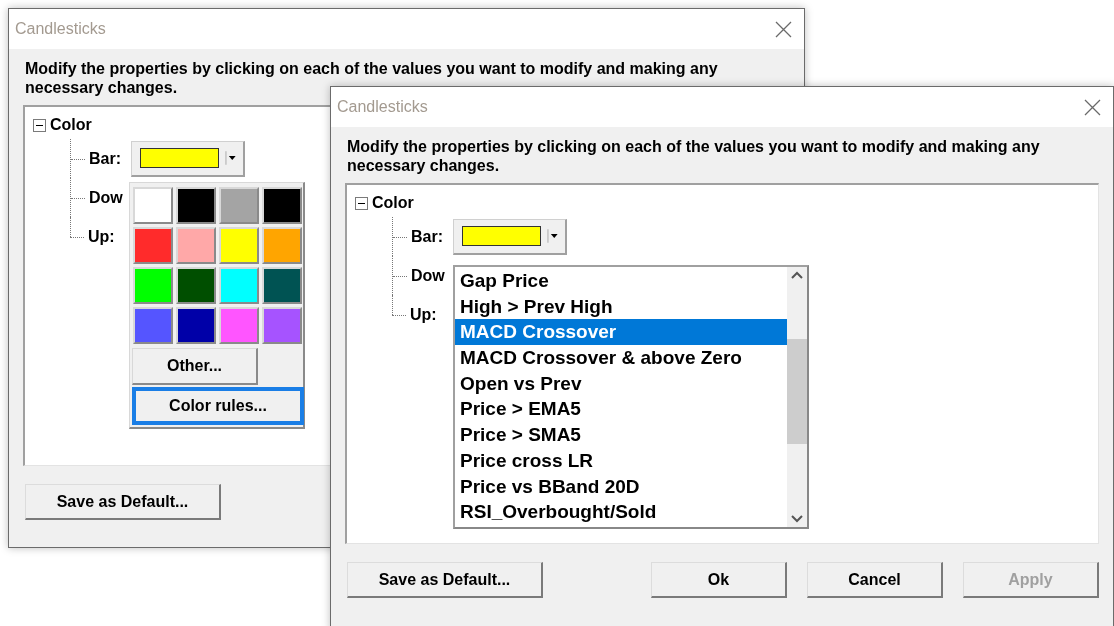 The height and width of the screenshot is (626, 1114). I want to click on scroll-thumb, so click(797, 391).